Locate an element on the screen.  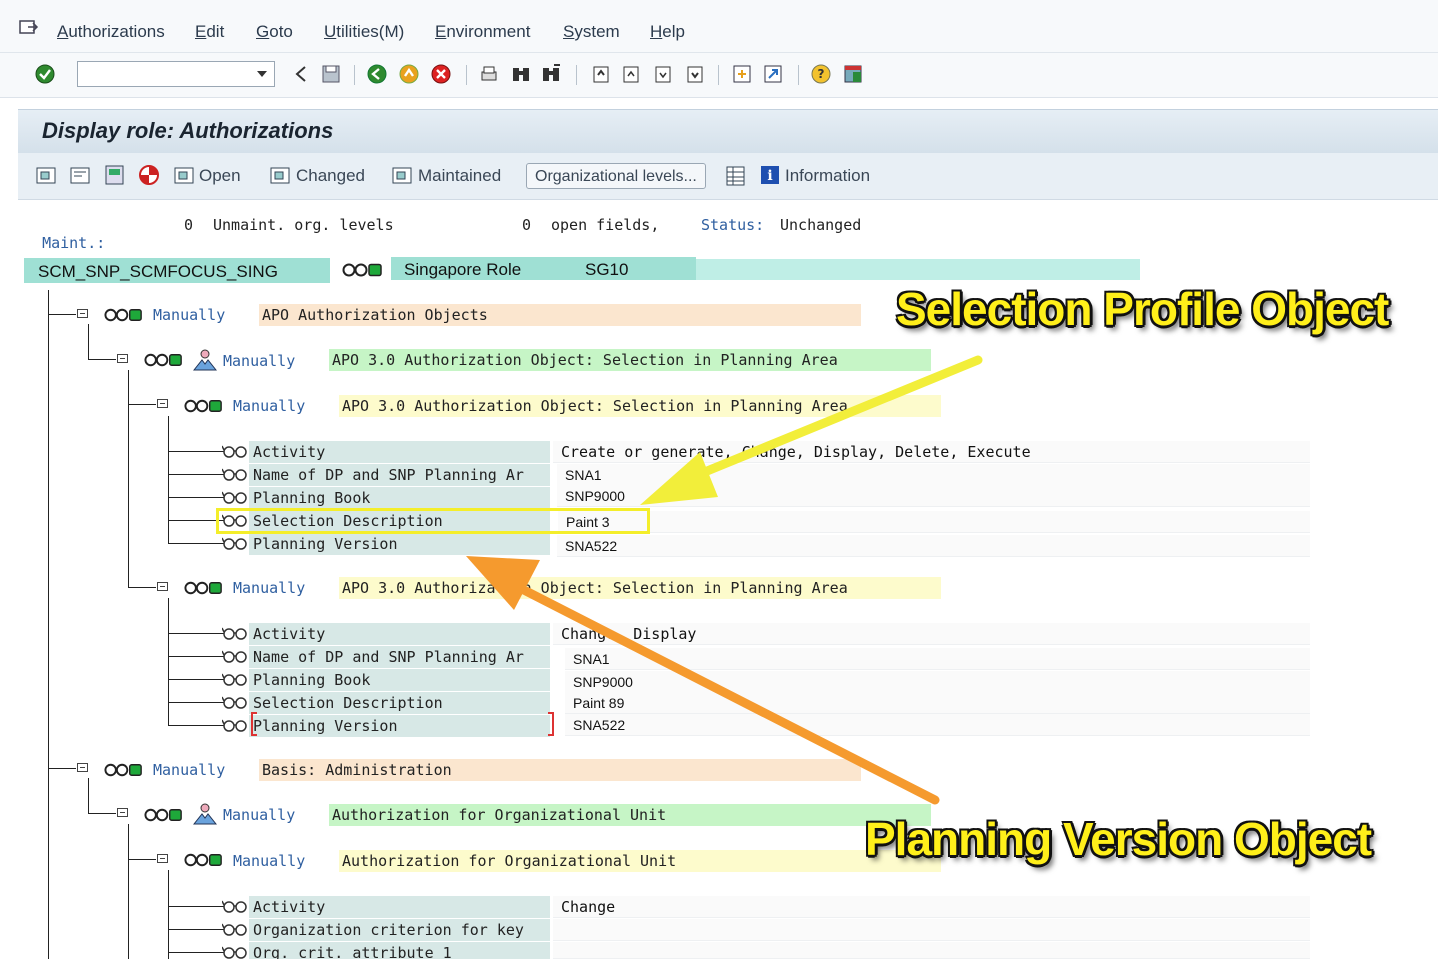
orange-arrow is located at coordinates (703, 680).